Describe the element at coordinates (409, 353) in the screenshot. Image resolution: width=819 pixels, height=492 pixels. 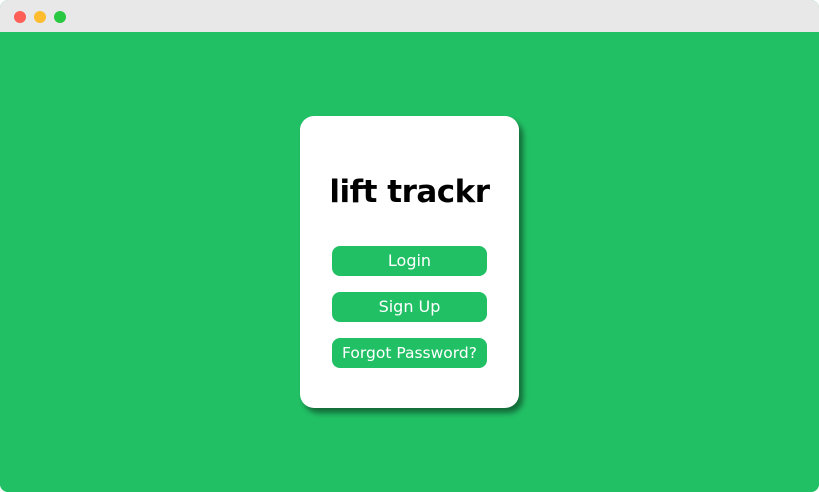
I see `forgot-password-button: Forgot Password?` at that location.